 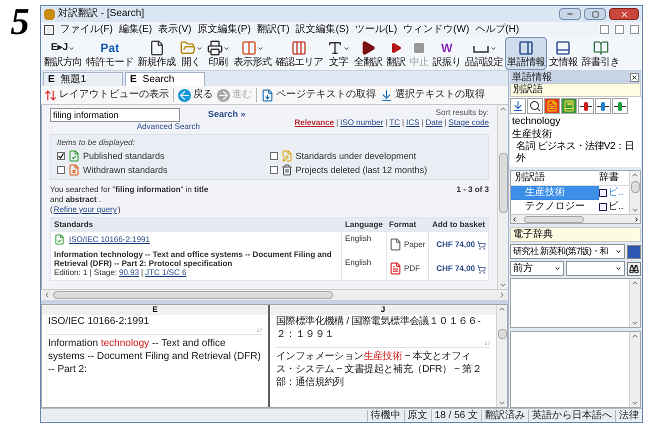 I want to click on dictionary-dropdown: 研究社 新英和(第7版)・和, so click(x=567, y=251).